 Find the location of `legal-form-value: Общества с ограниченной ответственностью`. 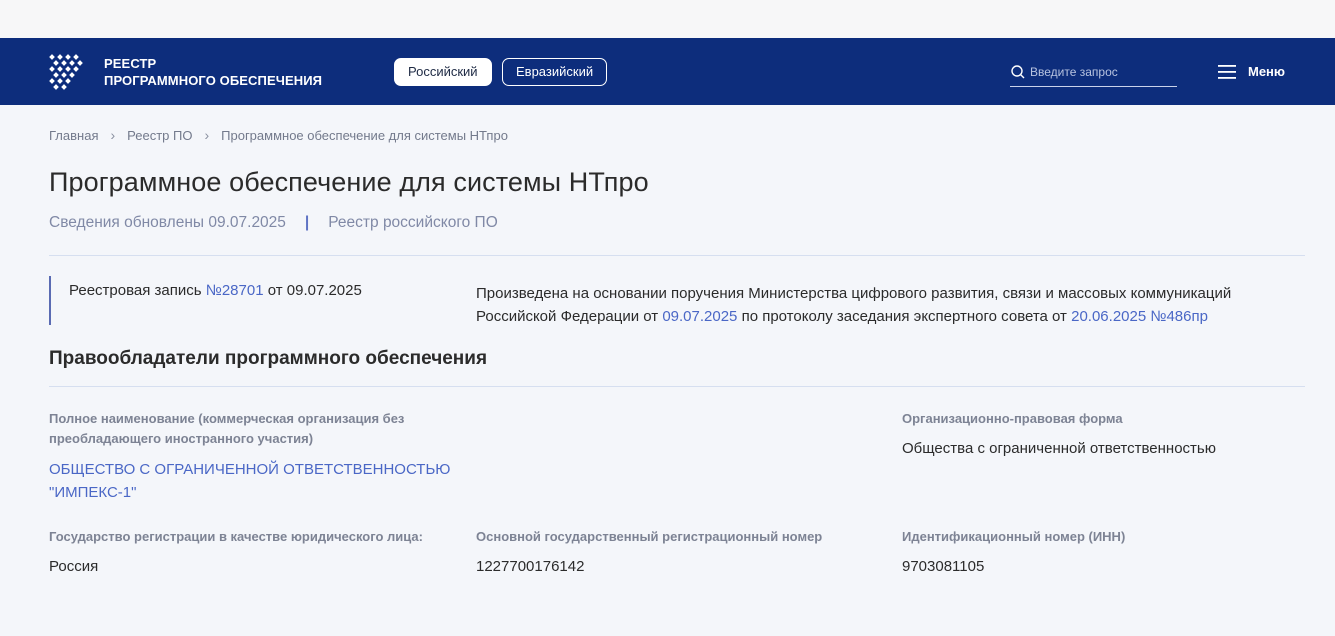

legal-form-value: Общества с ограниченной ответственностью is located at coordinates (1059, 448).